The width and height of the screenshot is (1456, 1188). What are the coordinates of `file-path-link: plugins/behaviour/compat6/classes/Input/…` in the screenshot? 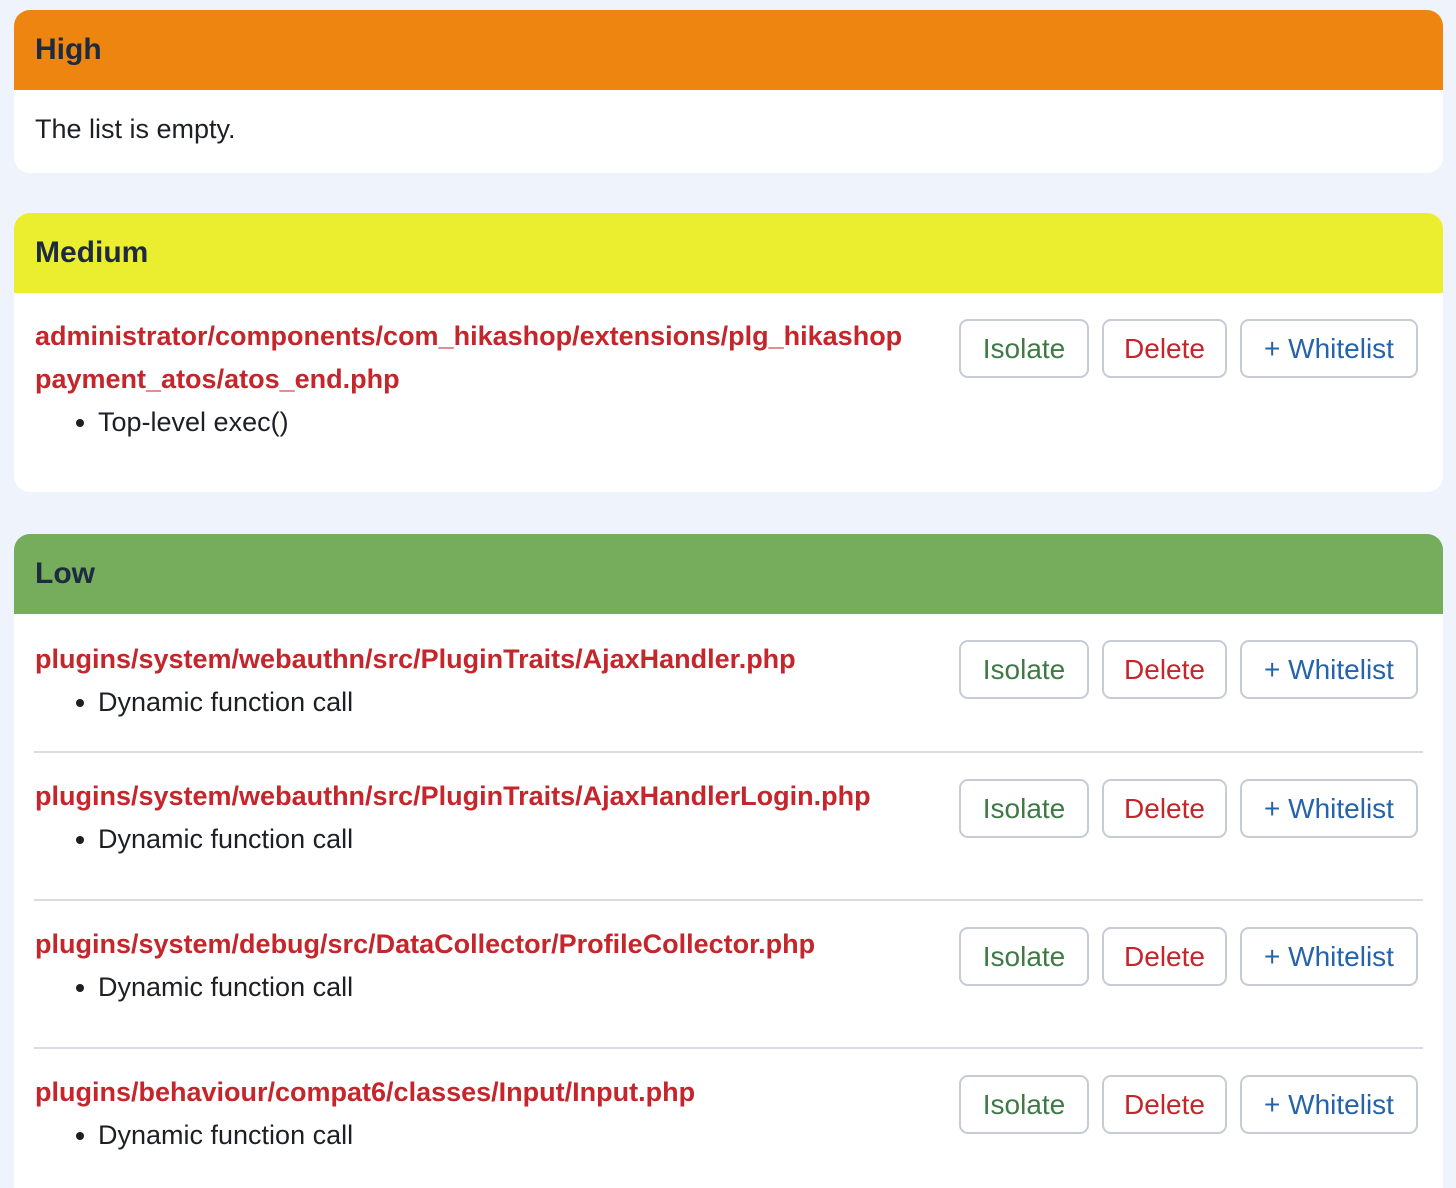 It's located at (479, 1092).